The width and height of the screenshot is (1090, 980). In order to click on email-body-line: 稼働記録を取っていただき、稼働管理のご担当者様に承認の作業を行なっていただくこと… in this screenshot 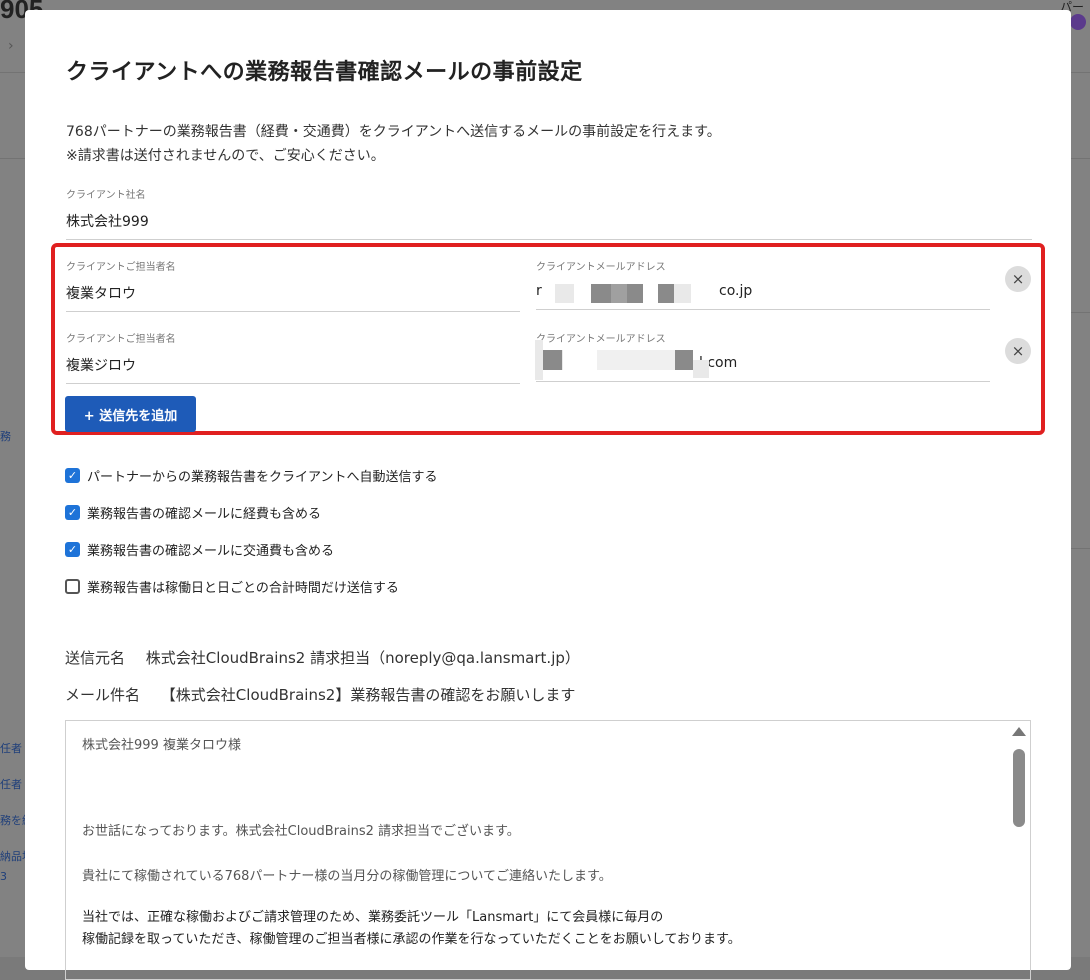, I will do `click(411, 939)`.